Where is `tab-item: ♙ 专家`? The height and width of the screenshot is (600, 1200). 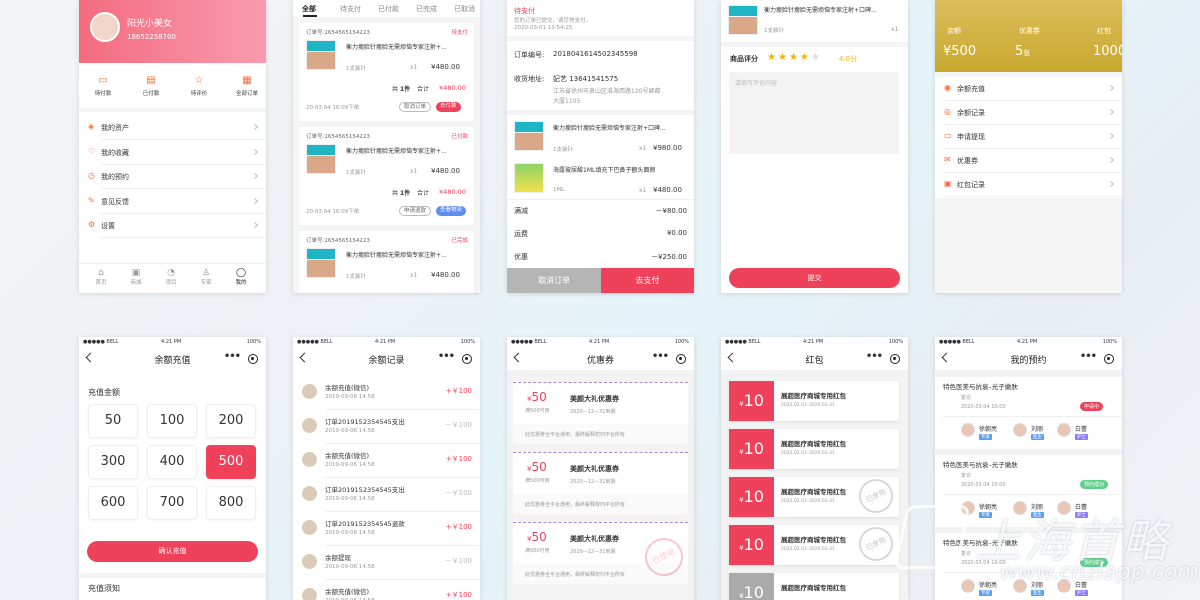 tab-item: ♙ 专家 is located at coordinates (206, 277).